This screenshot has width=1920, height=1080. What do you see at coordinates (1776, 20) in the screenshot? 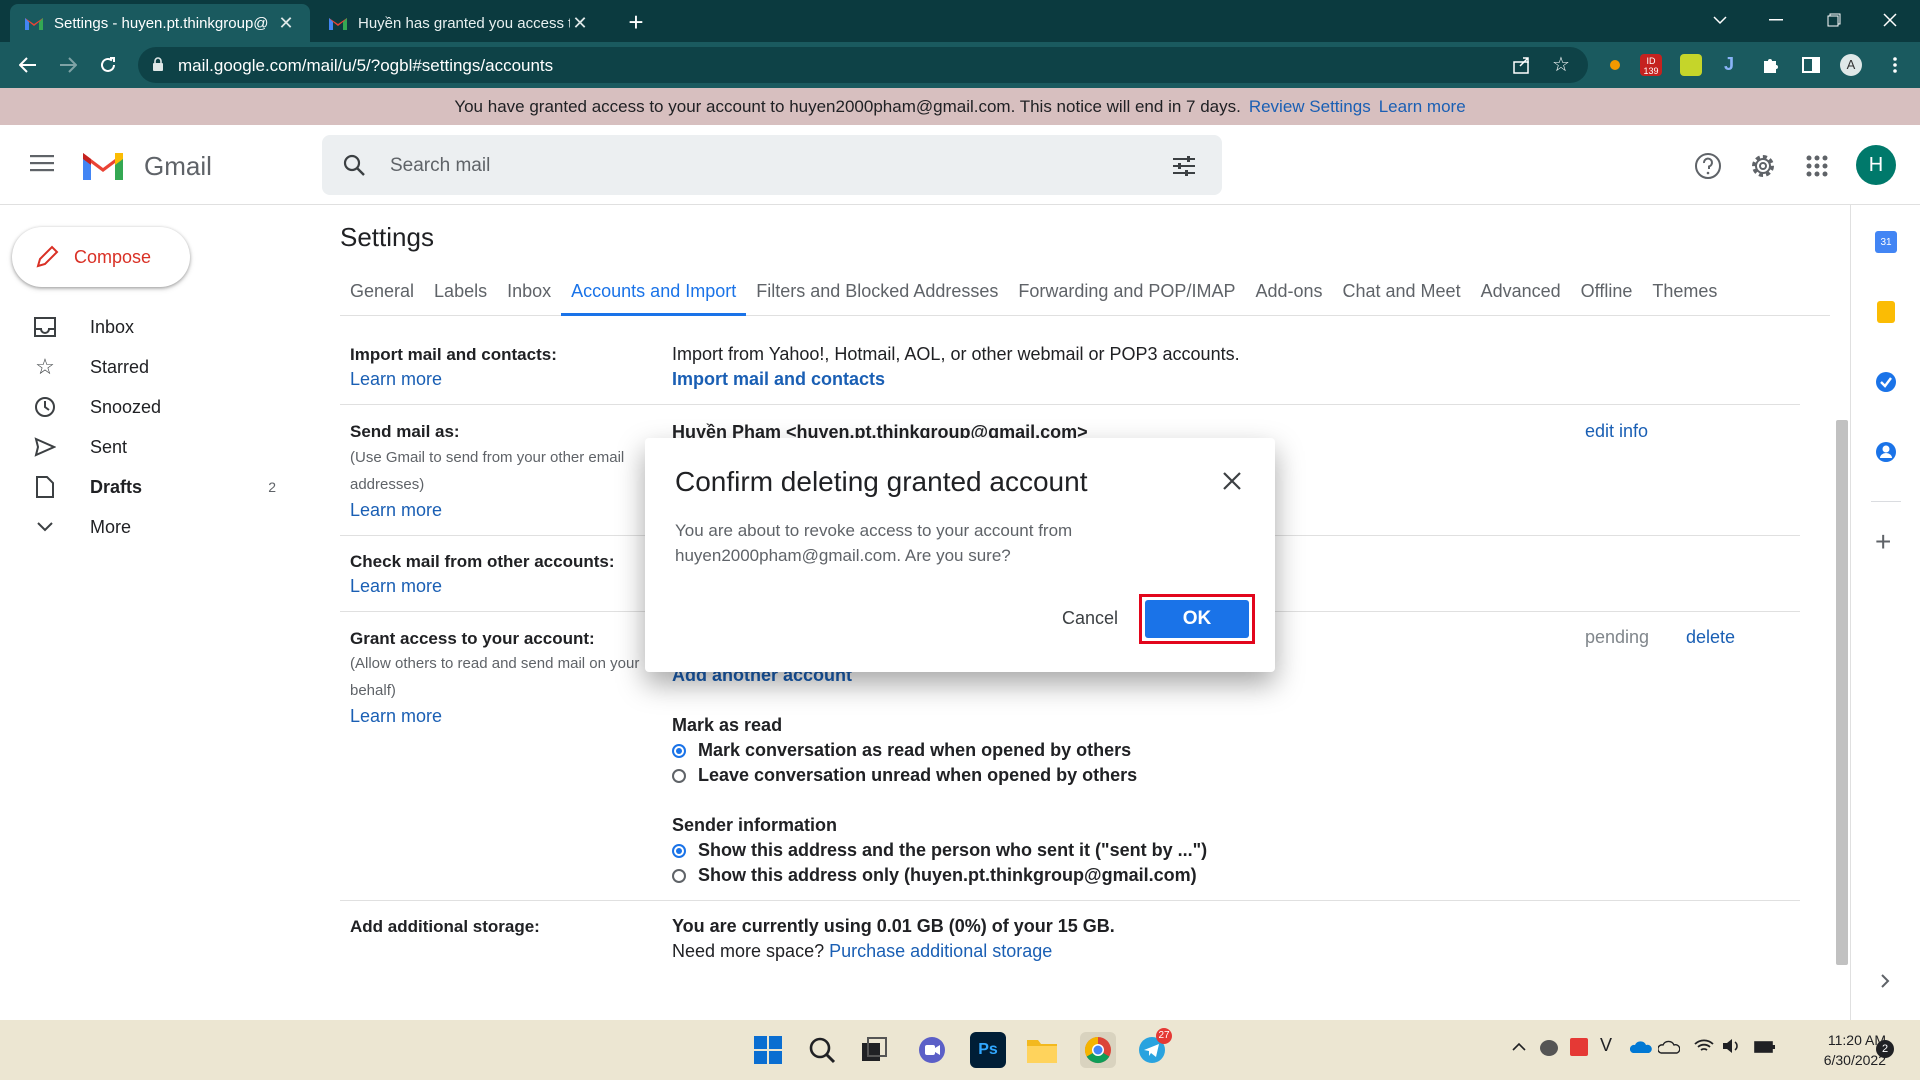
I see `minimize-icon` at bounding box center [1776, 20].